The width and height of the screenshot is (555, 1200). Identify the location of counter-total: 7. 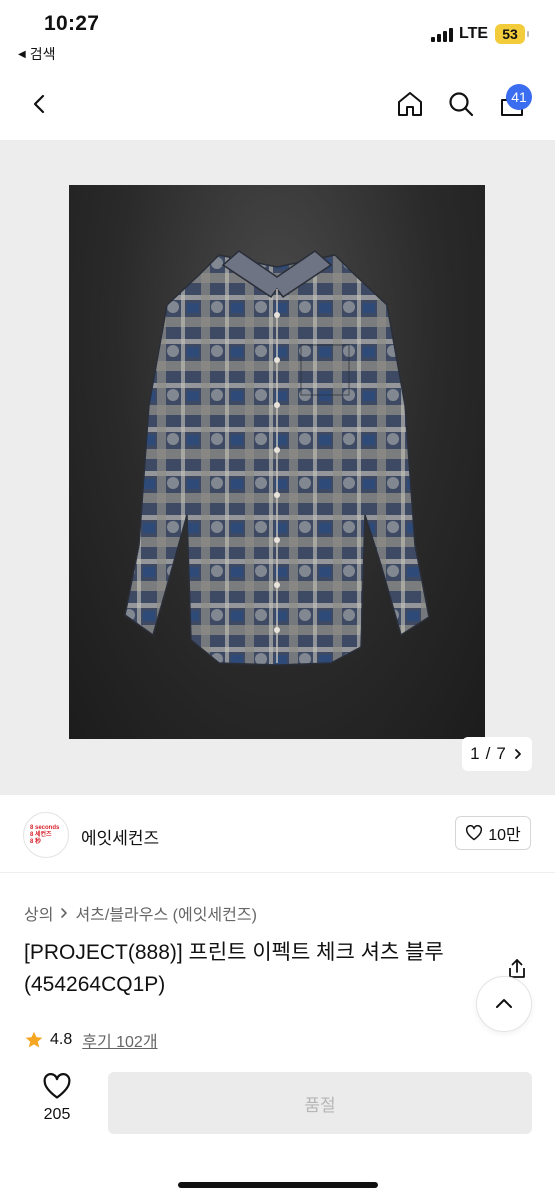
(501, 753).